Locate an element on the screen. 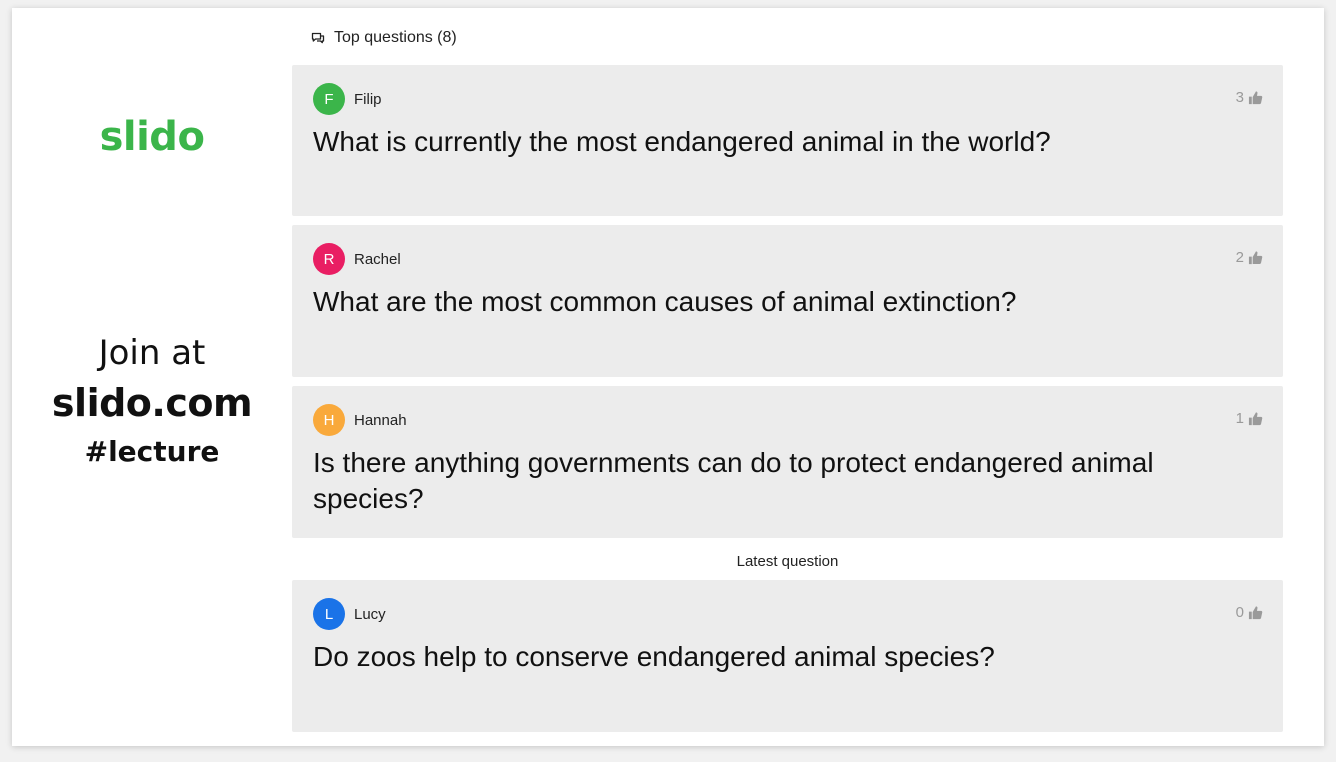  like-count-value: 0 is located at coordinates (1239, 612).